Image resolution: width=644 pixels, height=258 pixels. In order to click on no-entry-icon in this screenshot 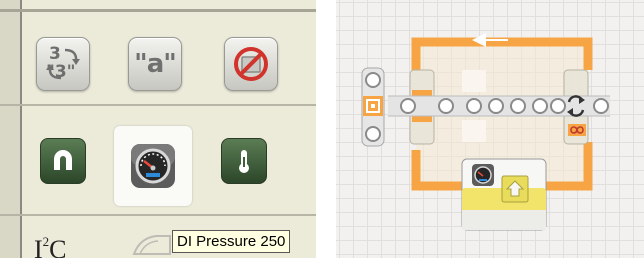, I will do `click(251, 64)`.